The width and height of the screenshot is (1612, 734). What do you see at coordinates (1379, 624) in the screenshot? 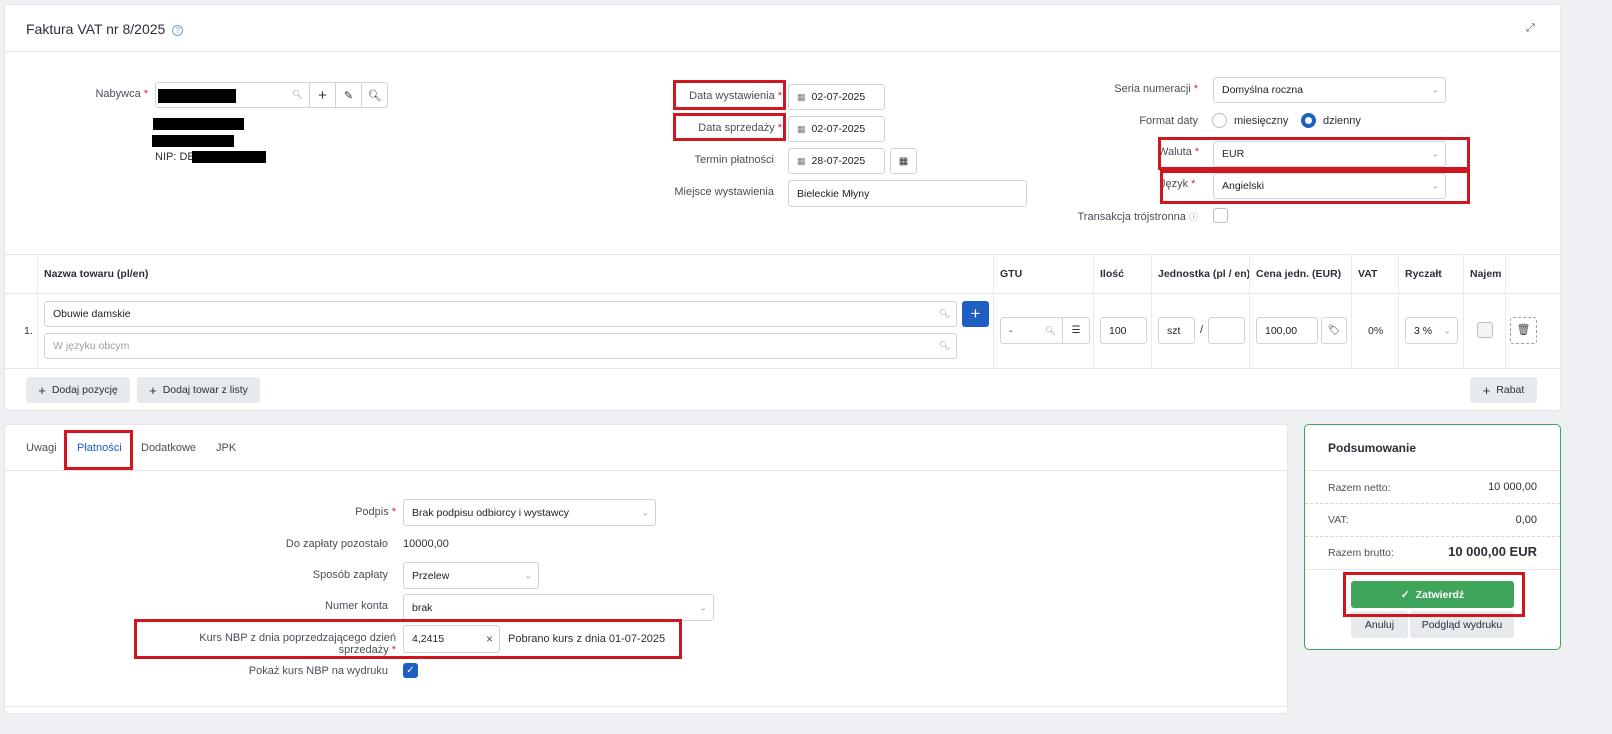
I see `cancel-button: Anuluj` at bounding box center [1379, 624].